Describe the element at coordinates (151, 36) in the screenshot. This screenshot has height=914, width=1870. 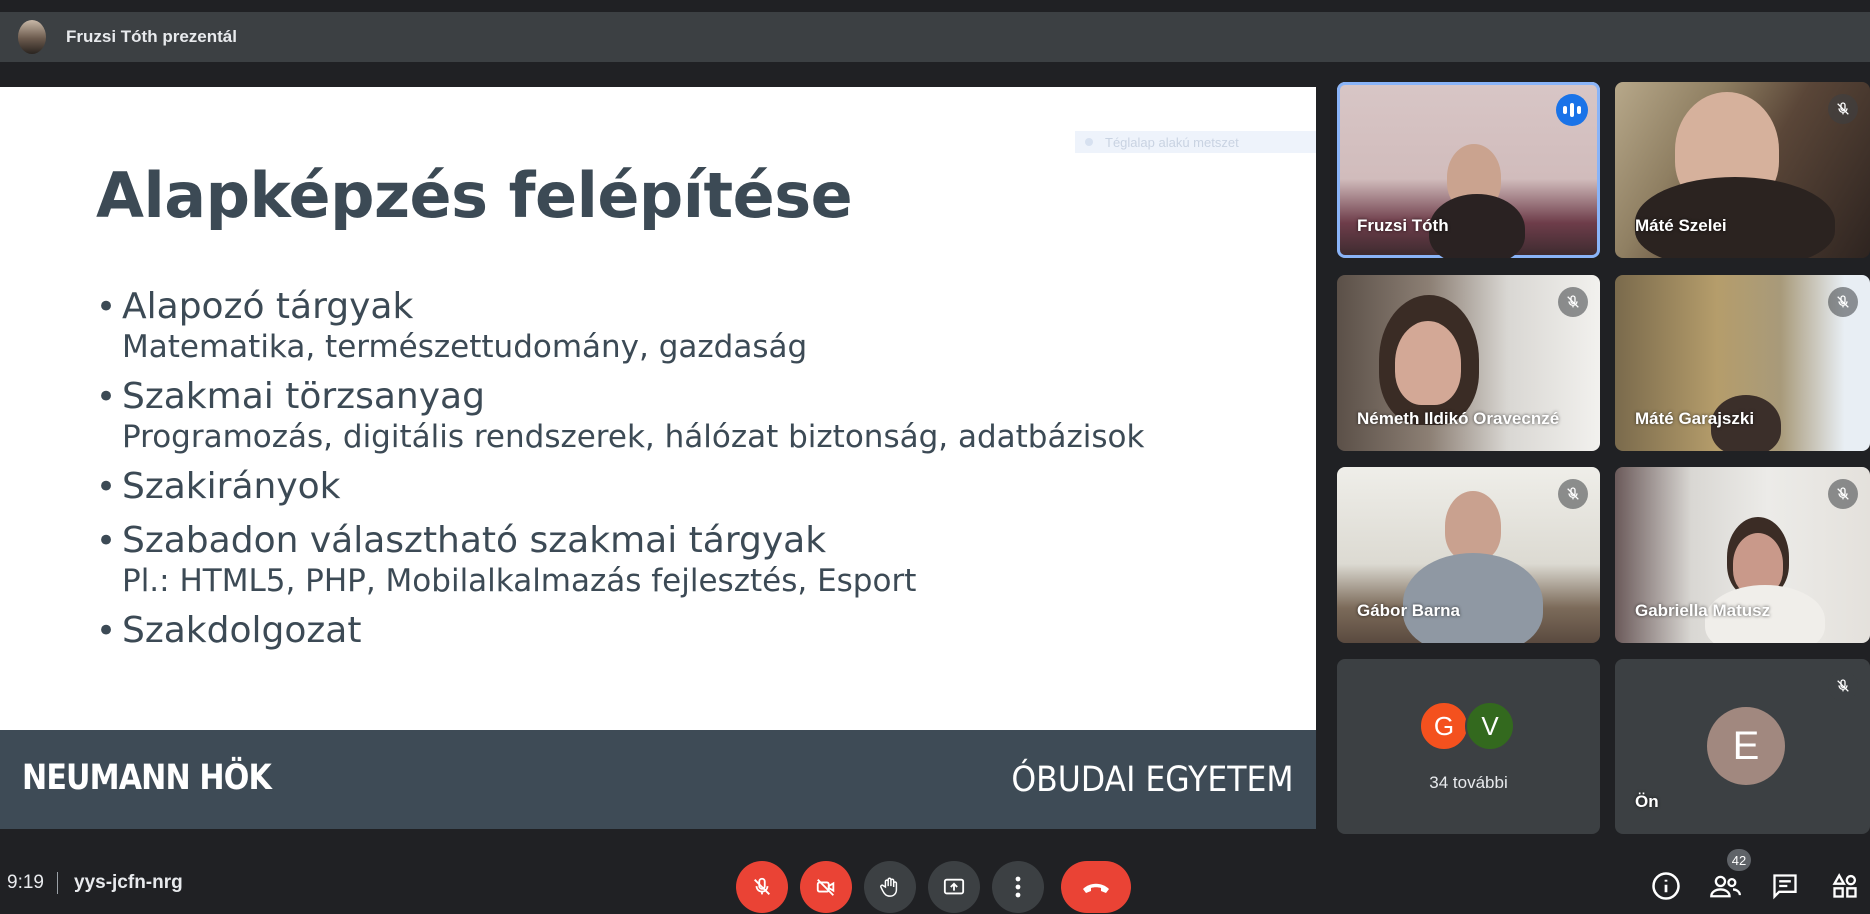
I see `presenter-label: Fruzsi Tóth prezentál` at that location.